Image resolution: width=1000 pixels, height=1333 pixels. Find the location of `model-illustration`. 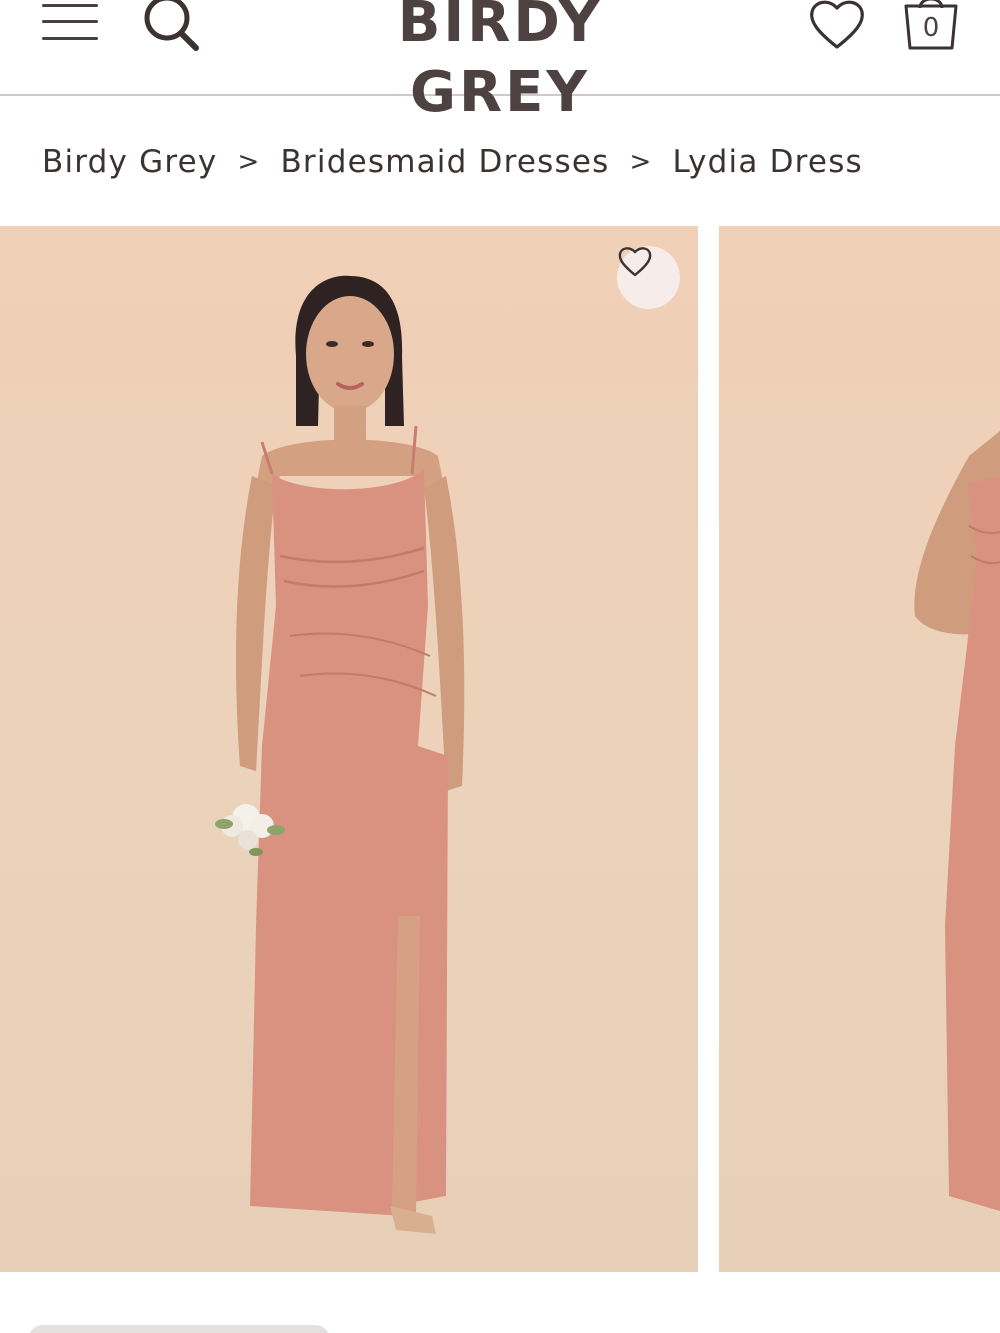

model-illustration is located at coordinates (957, 821).